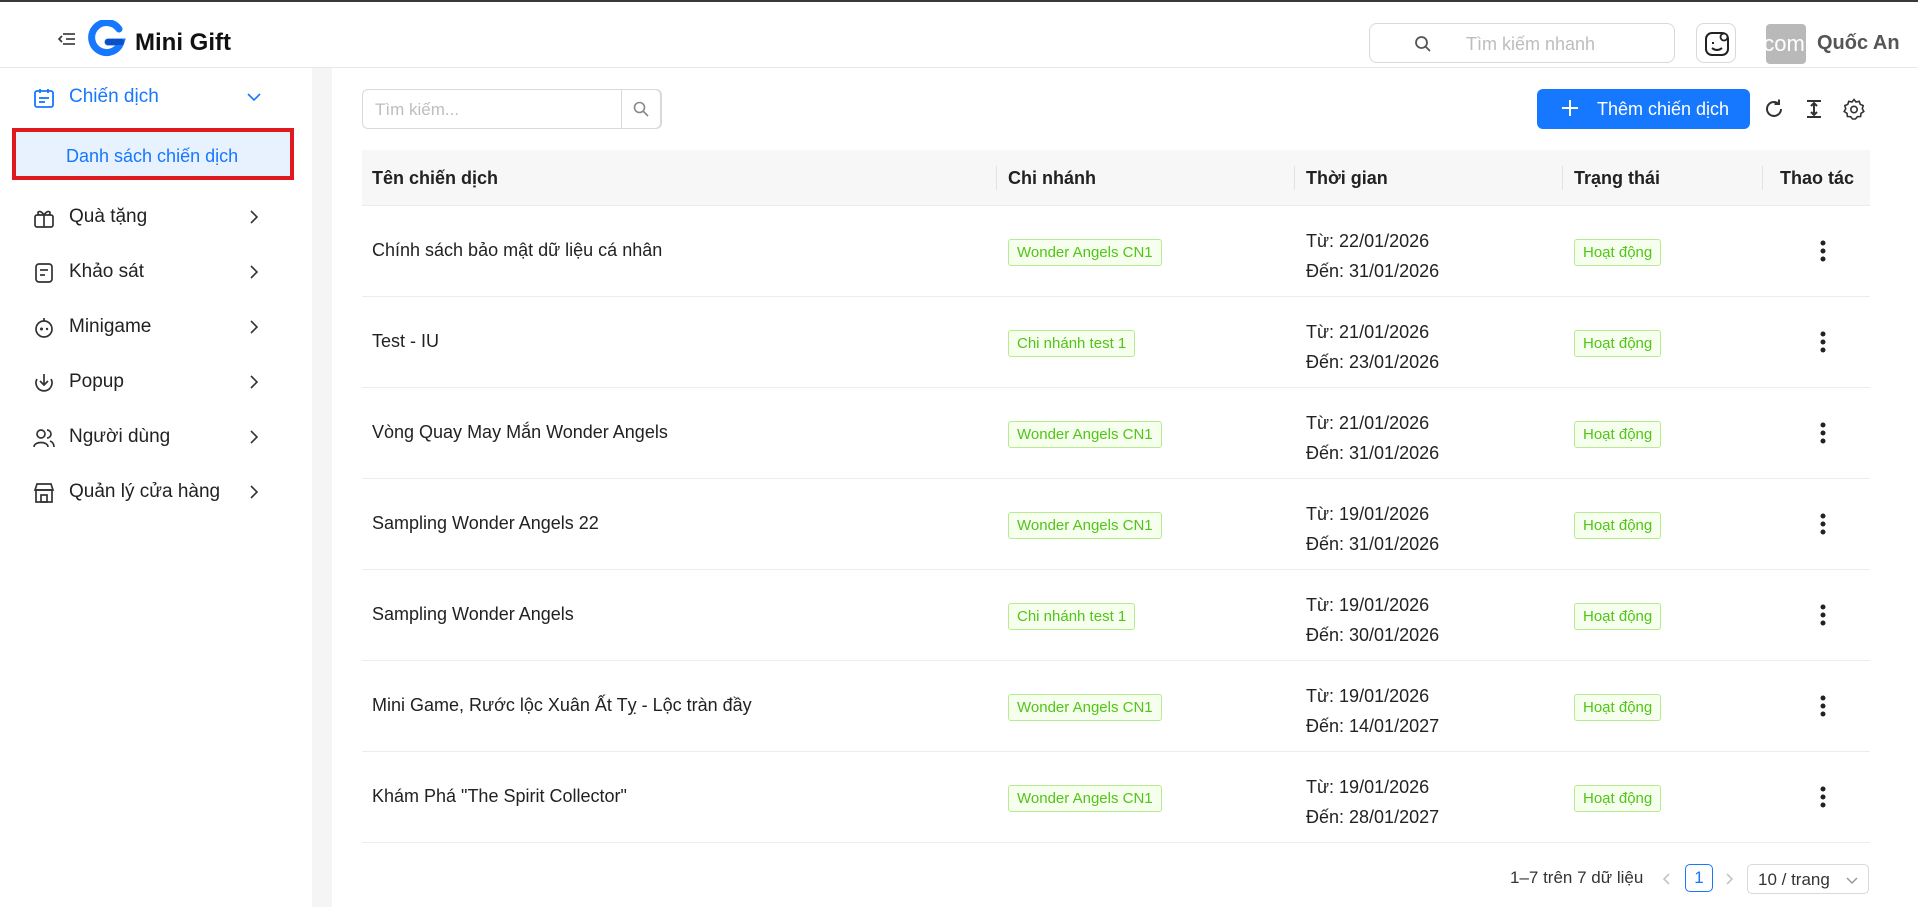  I want to click on users-icon, so click(44, 438).